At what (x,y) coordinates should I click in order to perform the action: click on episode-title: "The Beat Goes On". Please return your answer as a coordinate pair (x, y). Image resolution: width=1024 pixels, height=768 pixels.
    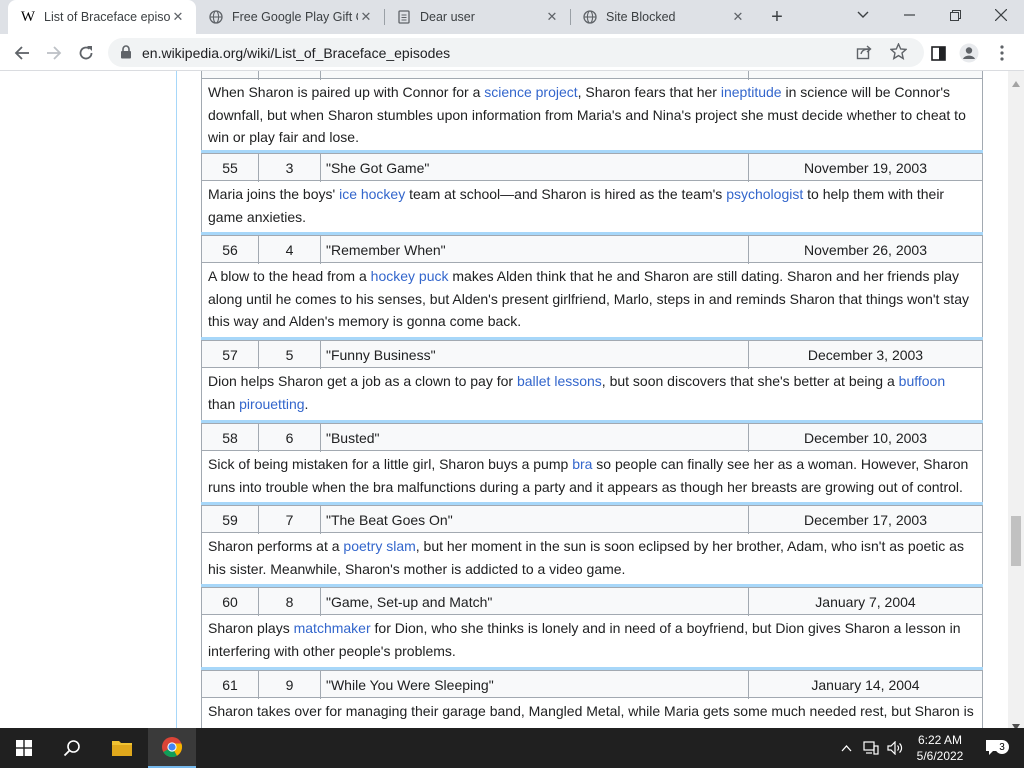
    Looking at the image, I should click on (535, 520).